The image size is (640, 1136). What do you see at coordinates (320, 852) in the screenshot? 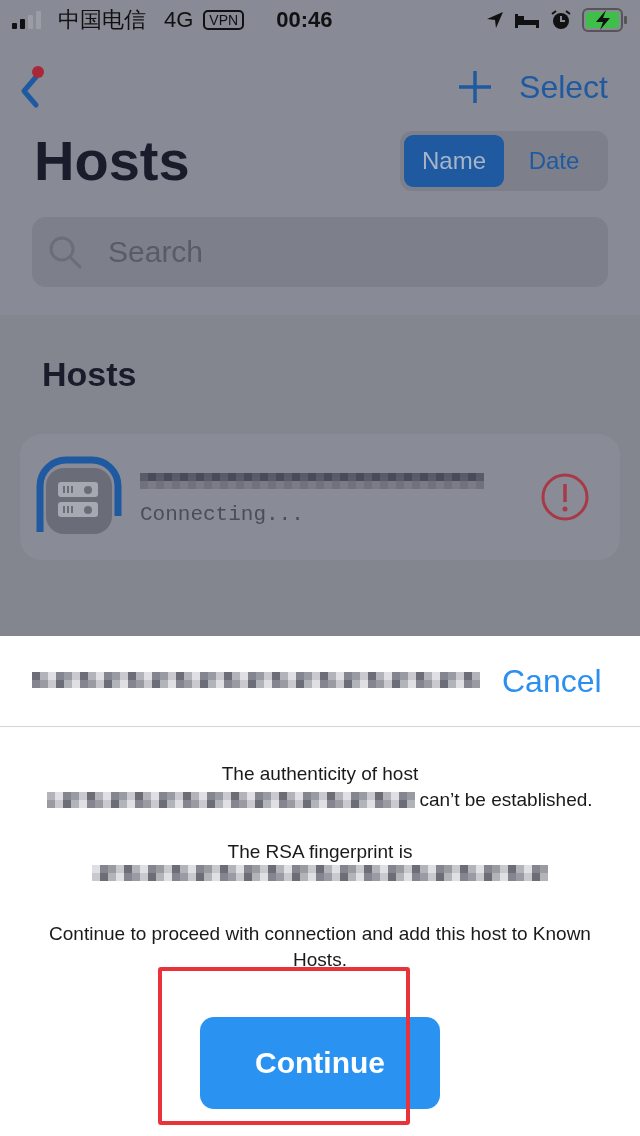
I see `message-text: The RSA fingerprint is` at bounding box center [320, 852].